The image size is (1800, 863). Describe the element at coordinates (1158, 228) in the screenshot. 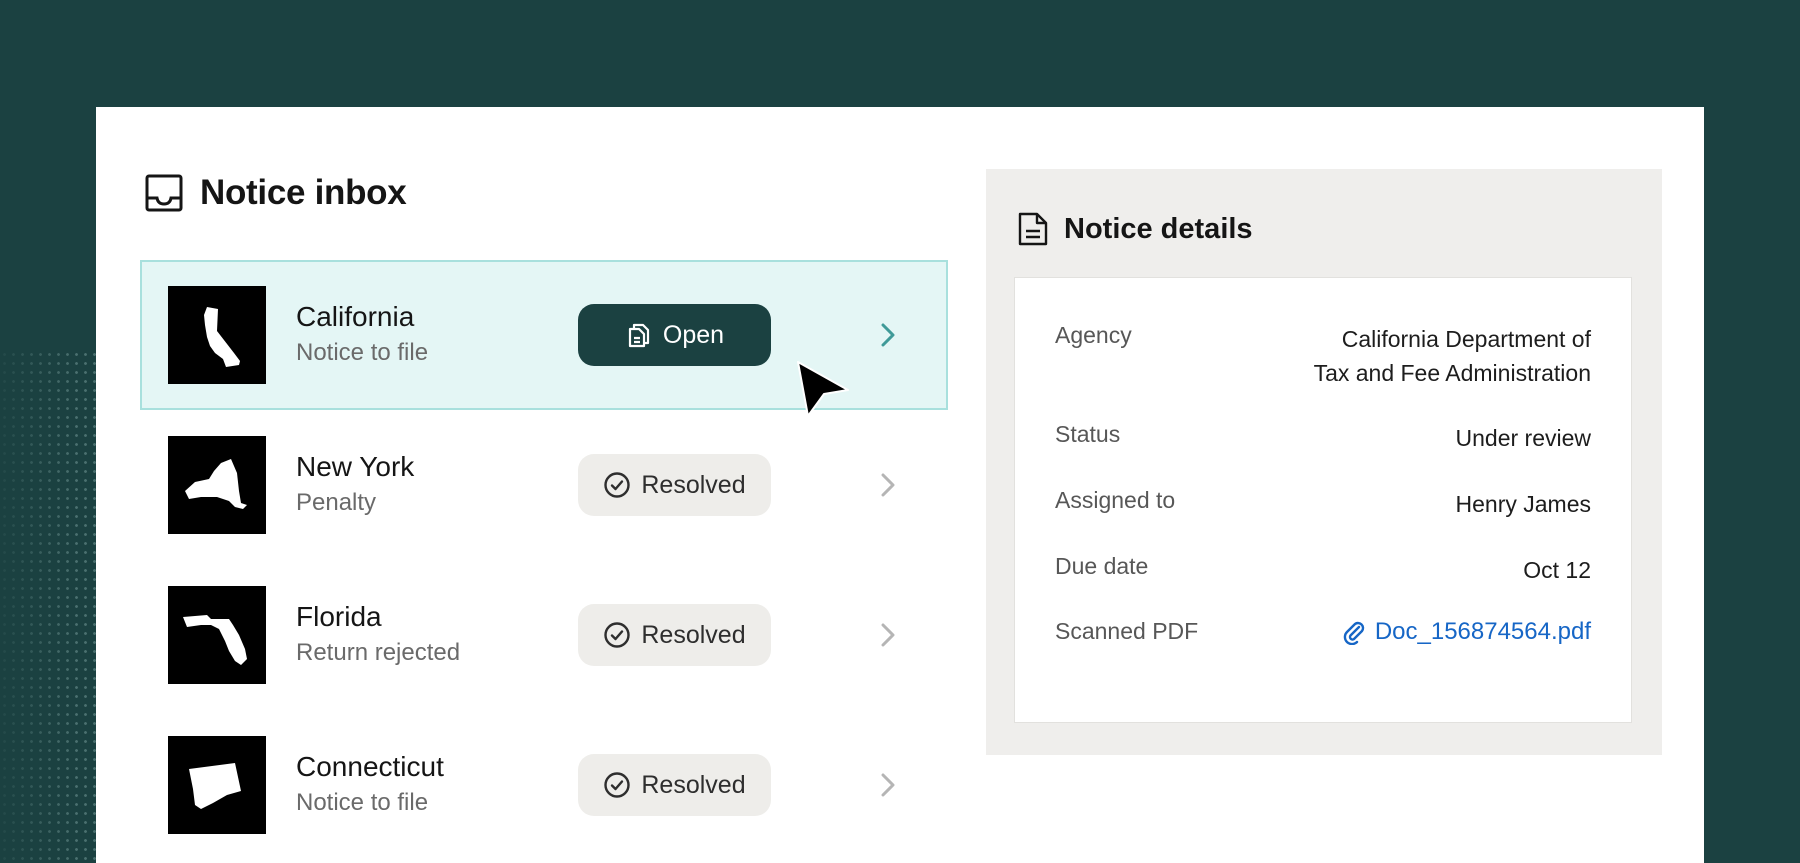

I see `details-title: Notice details` at that location.